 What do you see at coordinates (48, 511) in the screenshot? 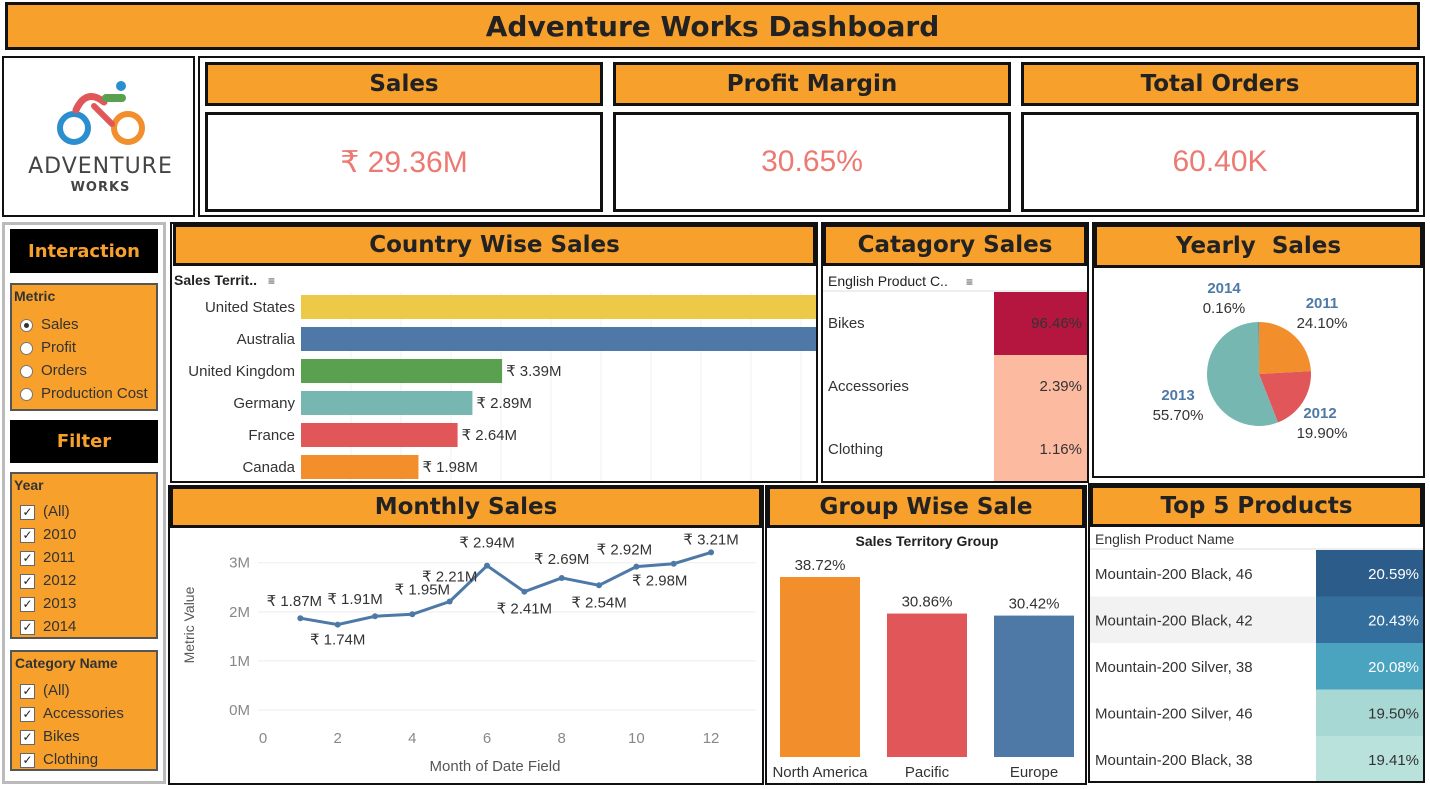
I see `year-option-all: ✓ (All)` at bounding box center [48, 511].